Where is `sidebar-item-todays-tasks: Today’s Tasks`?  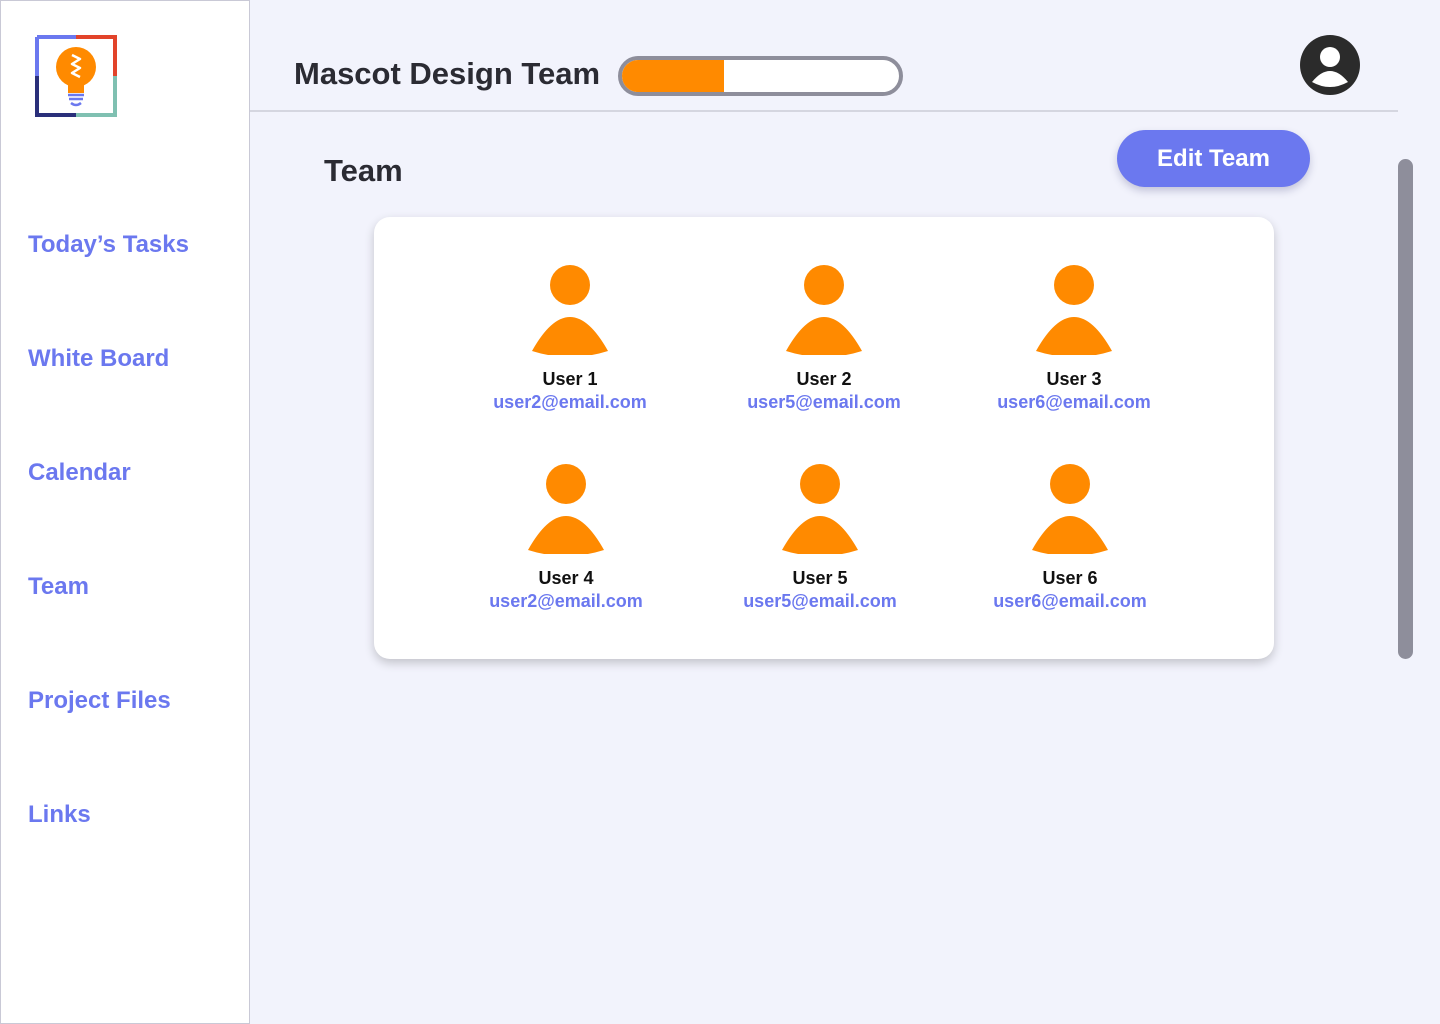
sidebar-item-todays-tasks: Today’s Tasks is located at coordinates (108, 245).